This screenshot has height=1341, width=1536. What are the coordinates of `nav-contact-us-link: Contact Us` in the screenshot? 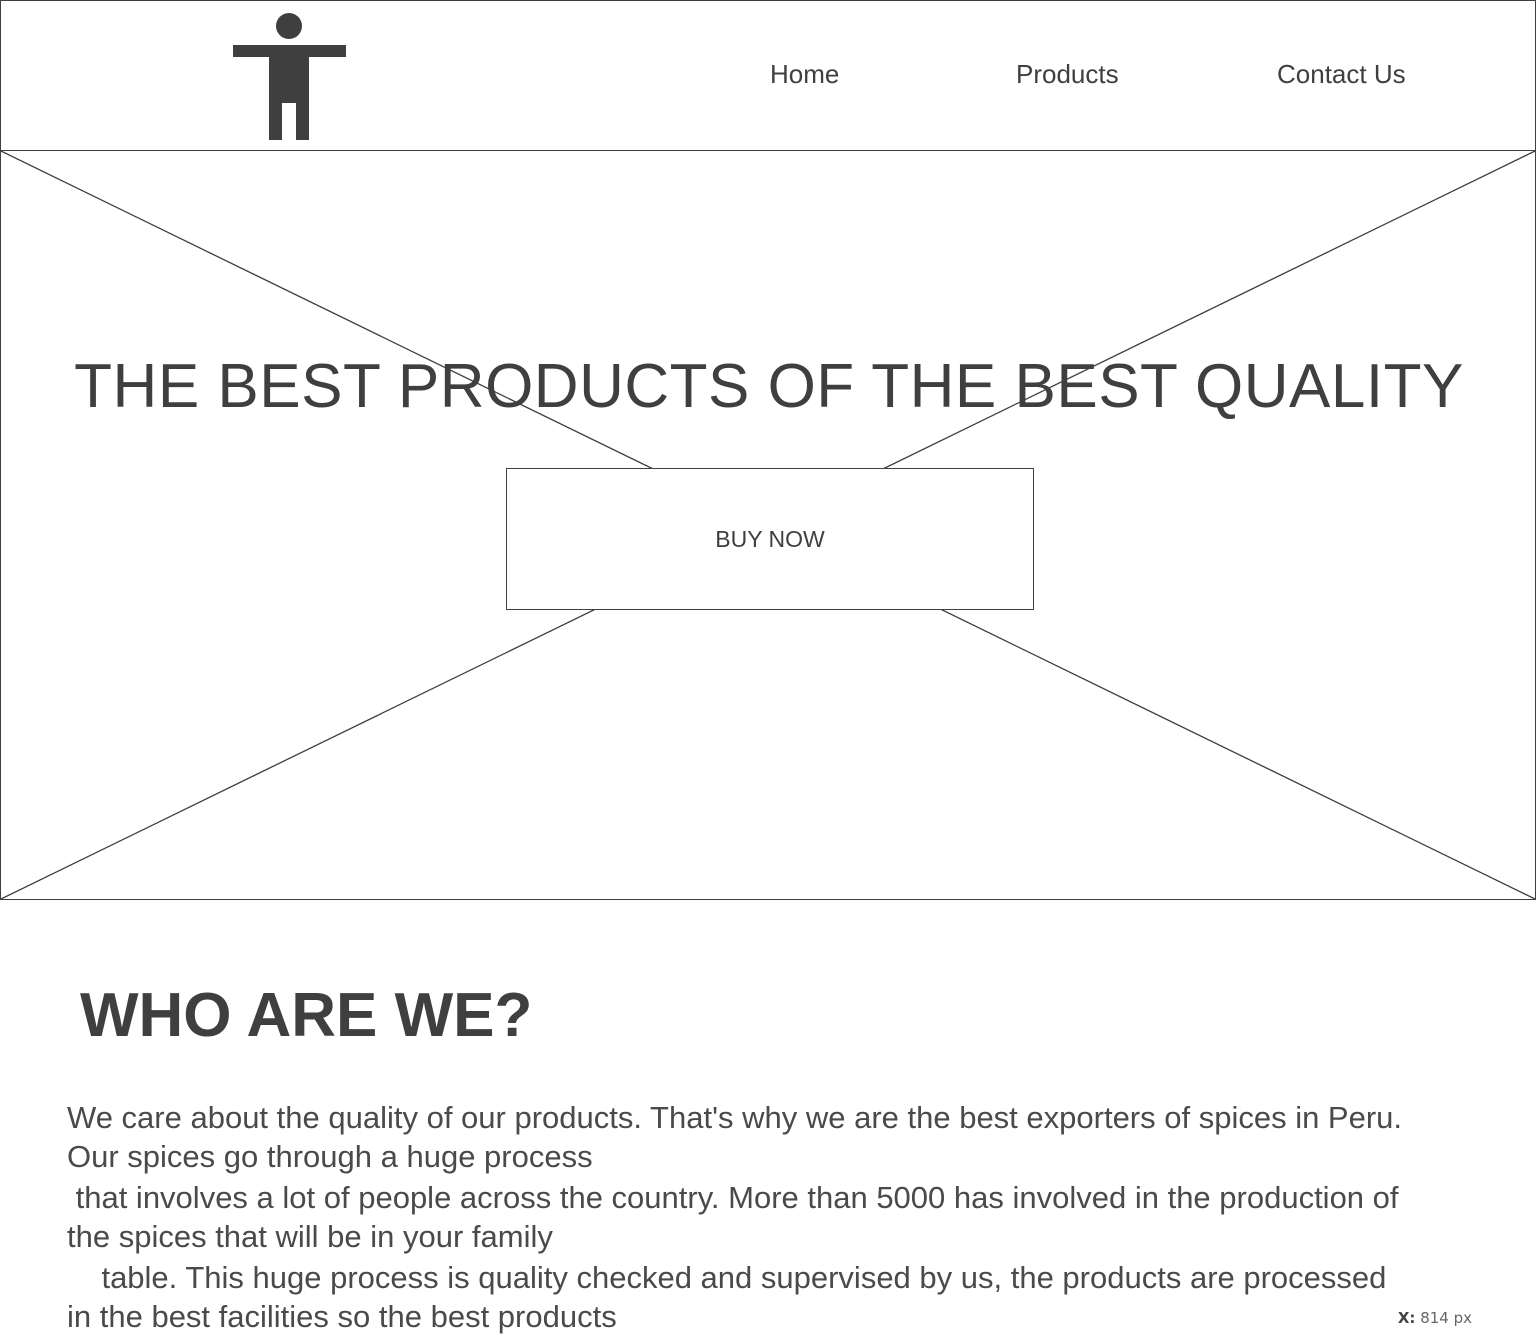 It's located at (1341, 74).